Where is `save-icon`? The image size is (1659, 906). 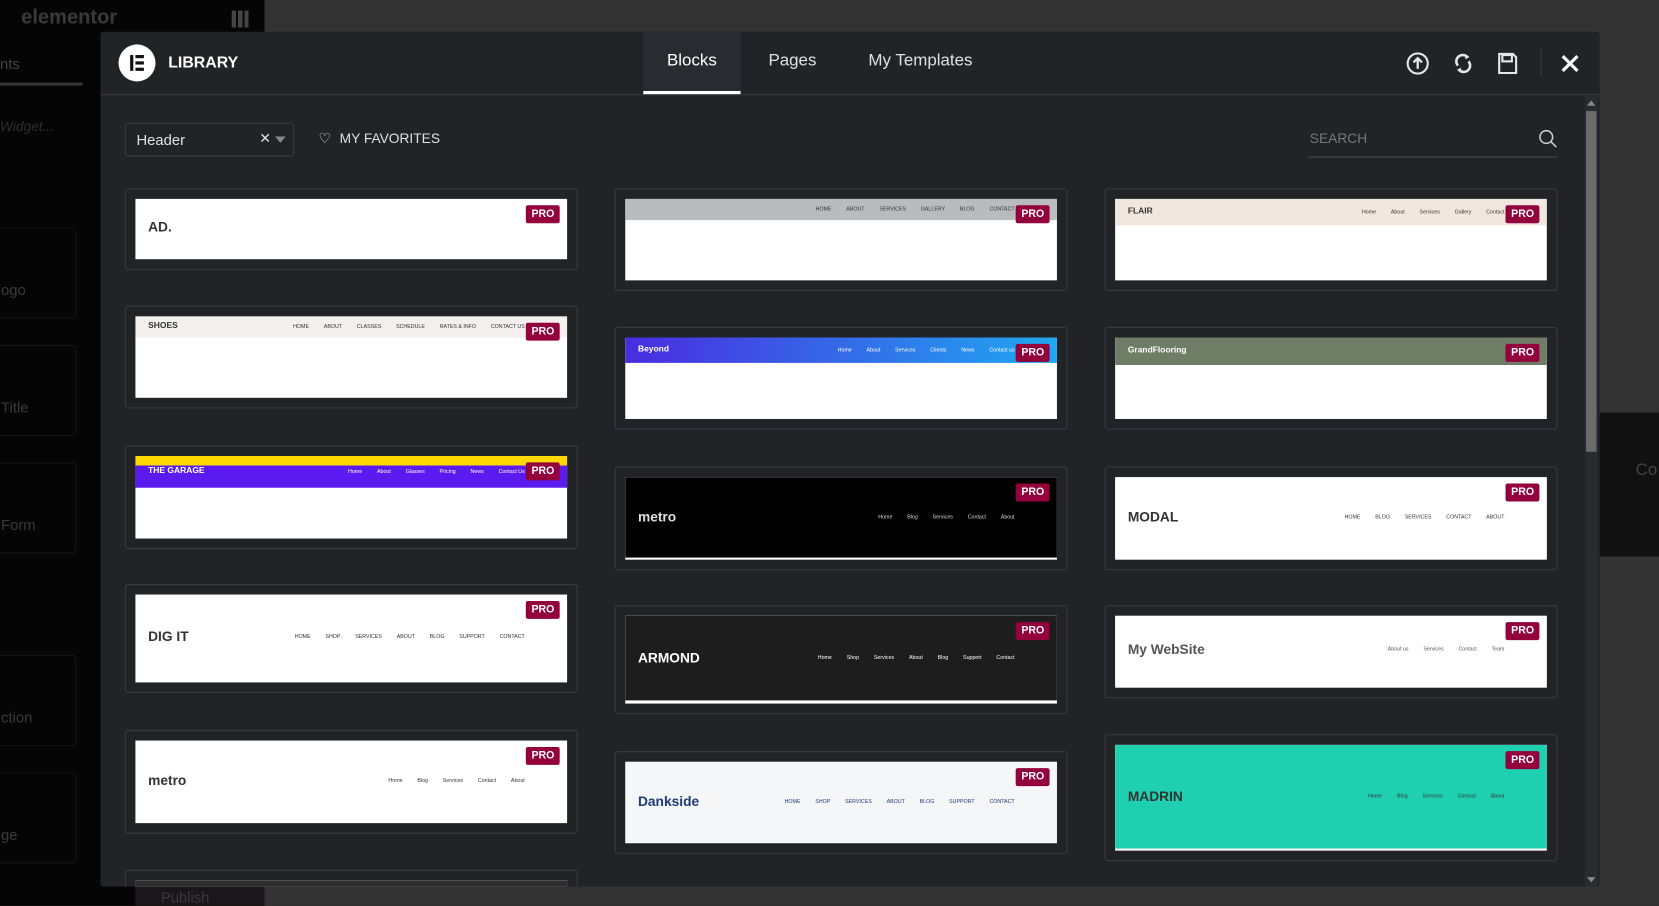 save-icon is located at coordinates (1507, 63).